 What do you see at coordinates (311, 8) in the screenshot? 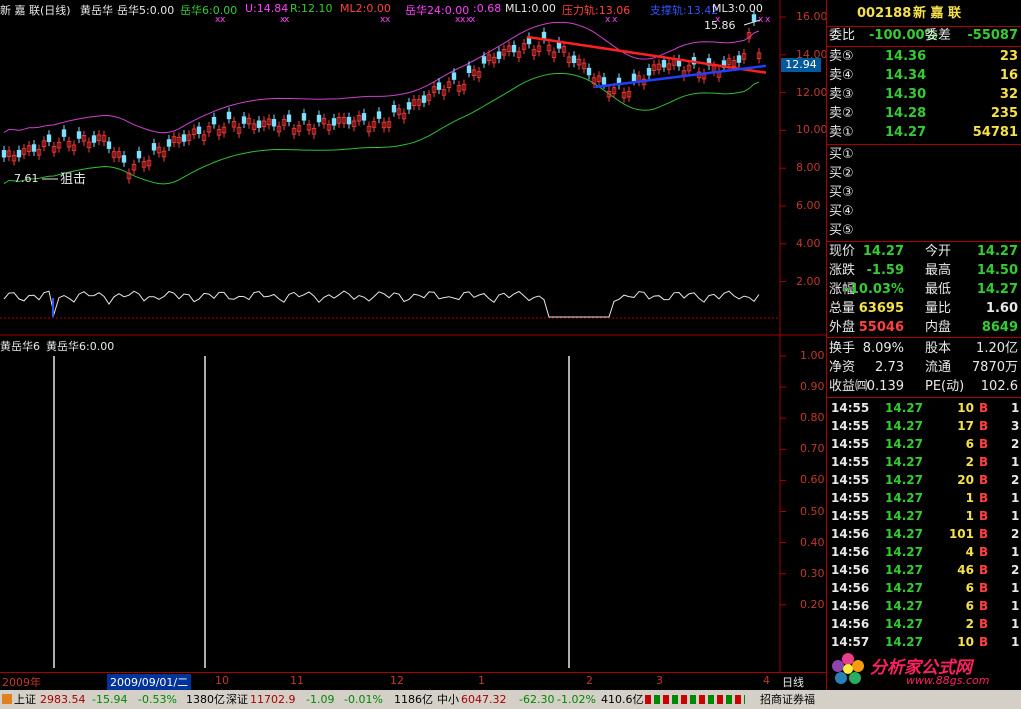
I see `indicator-title: R:12.10` at bounding box center [311, 8].